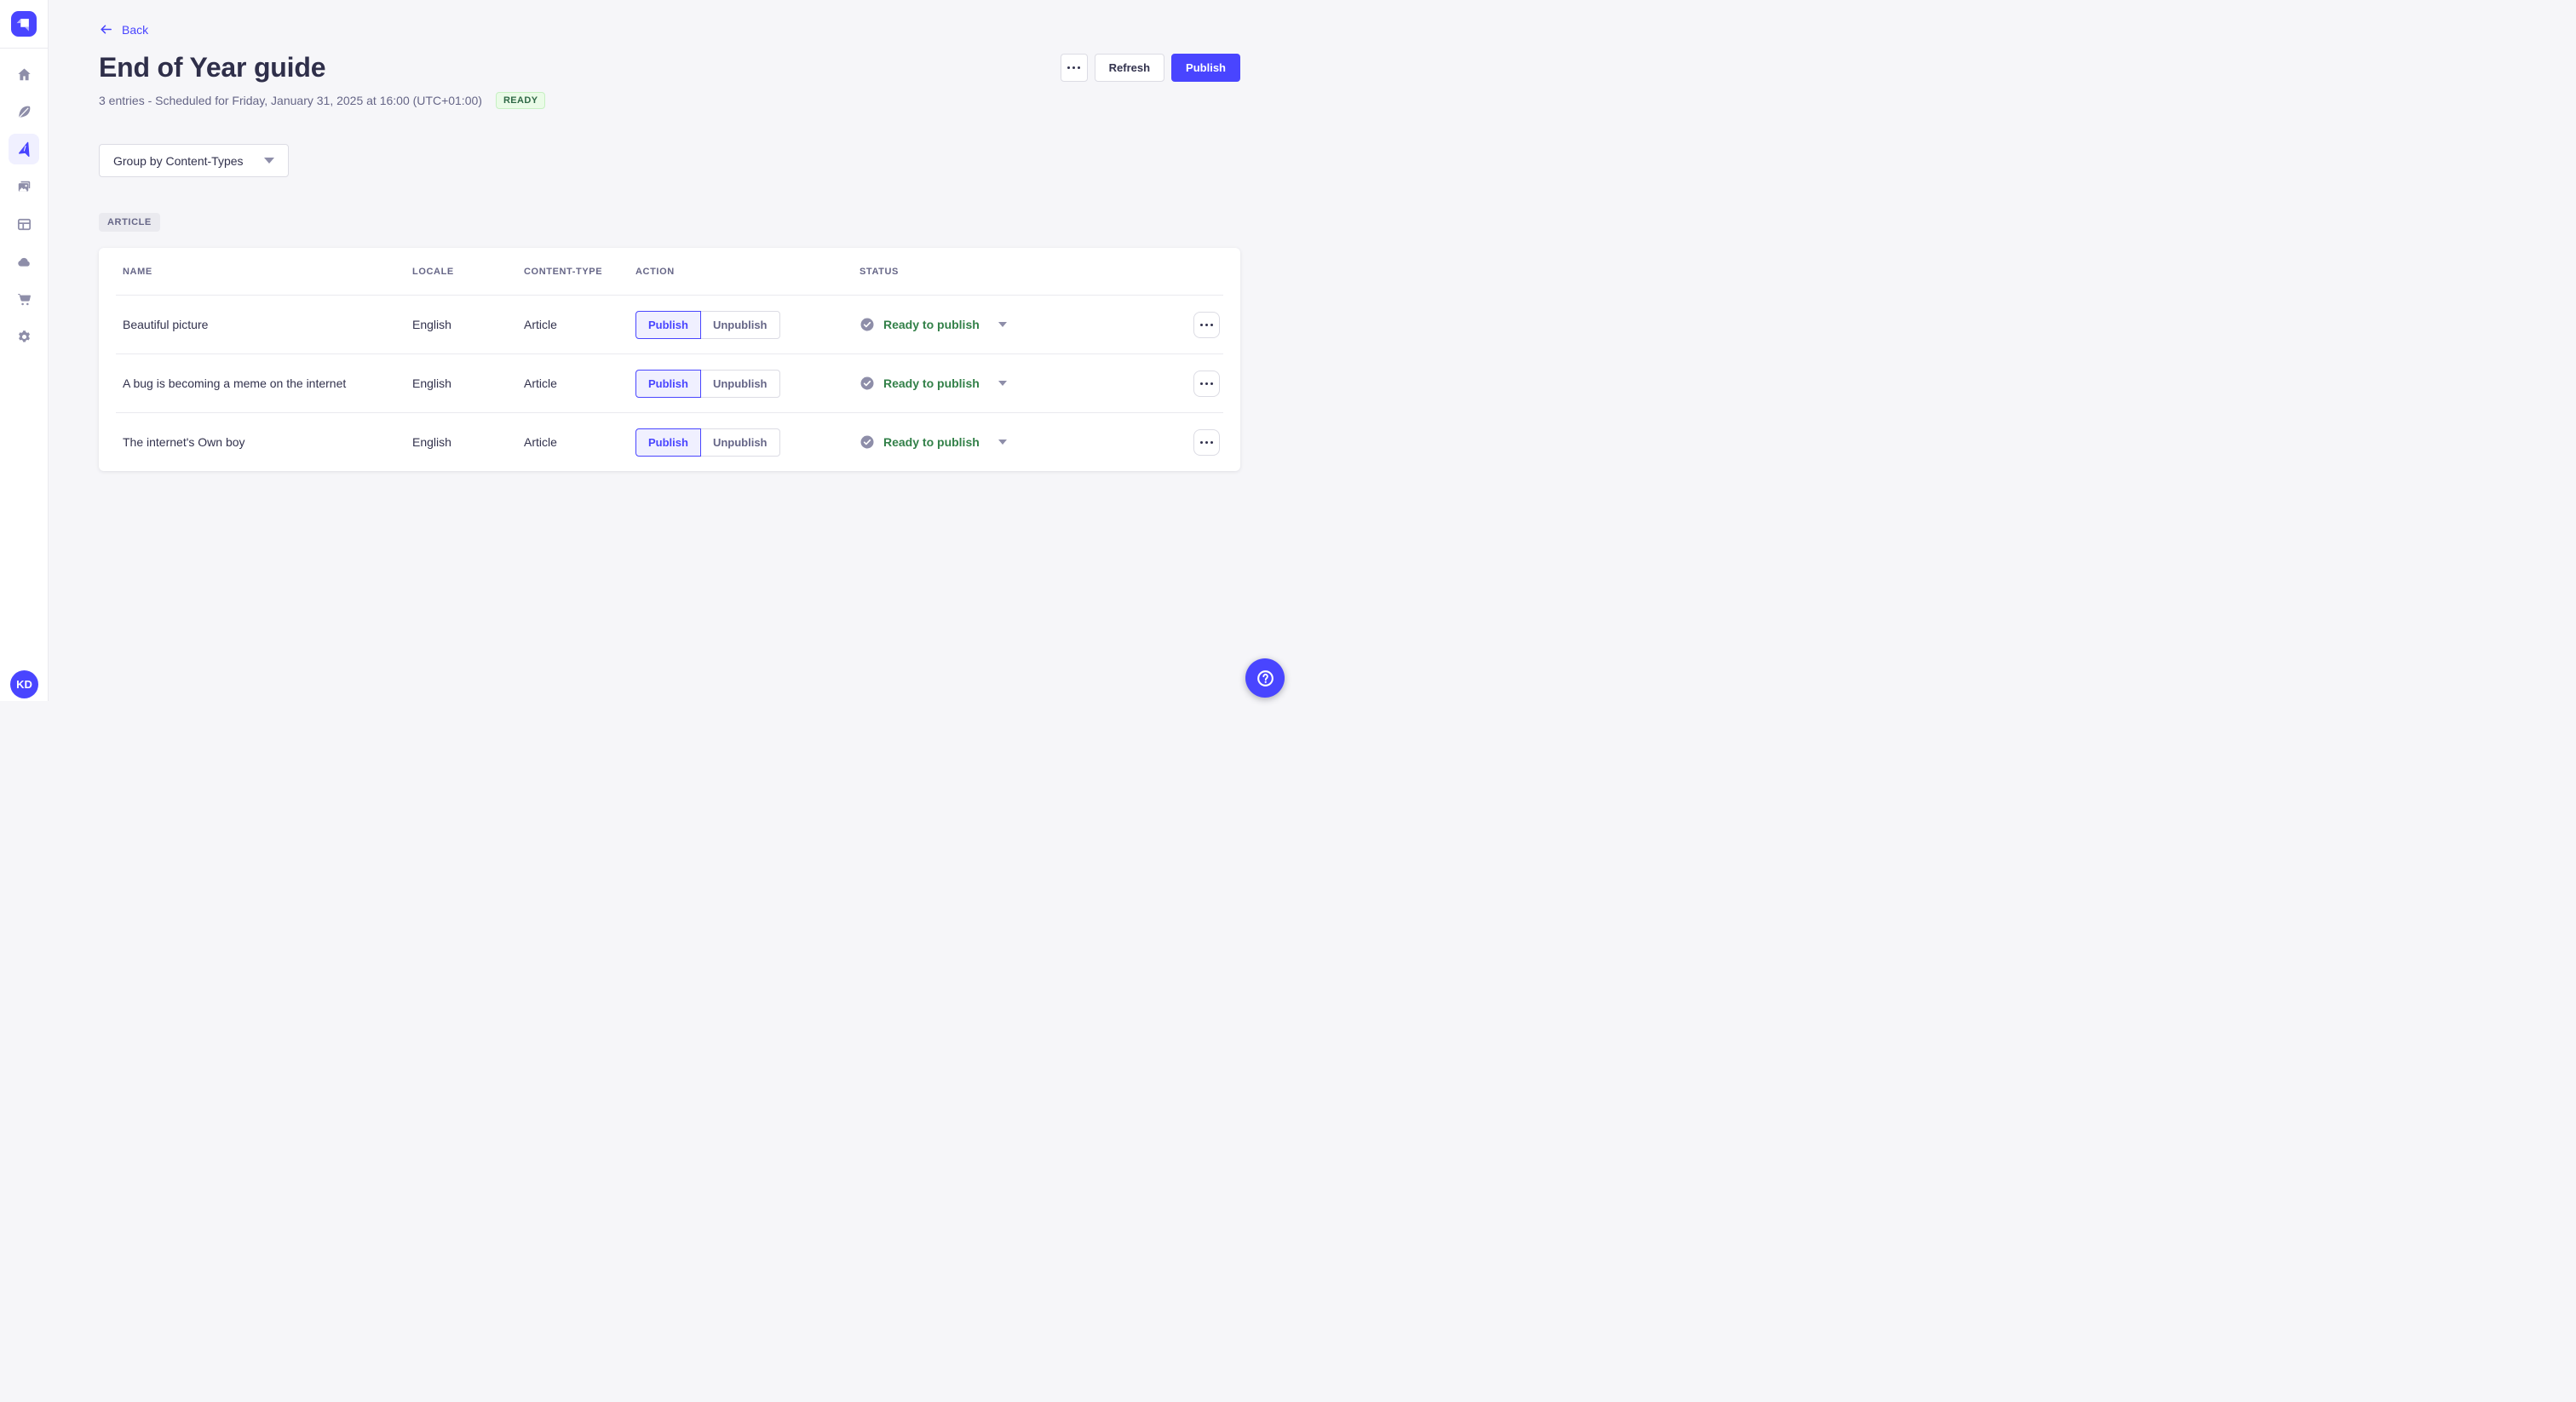 Image resolution: width=2576 pixels, height=1402 pixels. I want to click on back-link: Back, so click(123, 29).